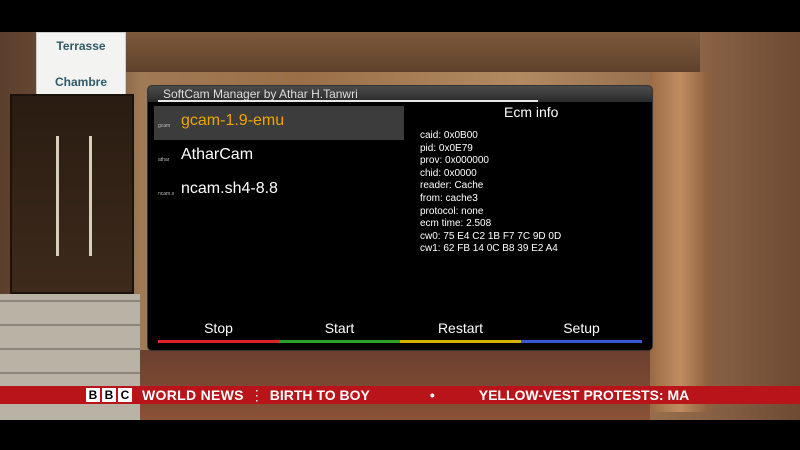  Describe the element at coordinates (279, 191) in the screenshot. I see `softcam-list-item-ncam: ncam.s ncam.sh4-8.8` at that location.